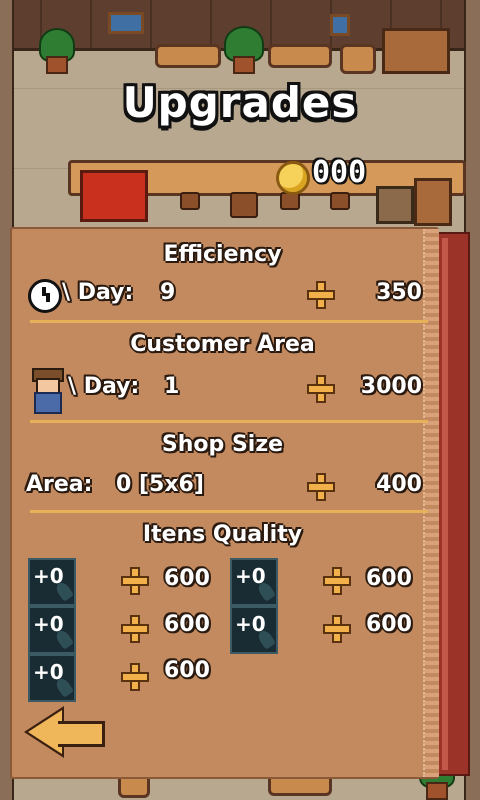 The image size is (480, 800). I want to click on storage-chest, so click(395, 205).